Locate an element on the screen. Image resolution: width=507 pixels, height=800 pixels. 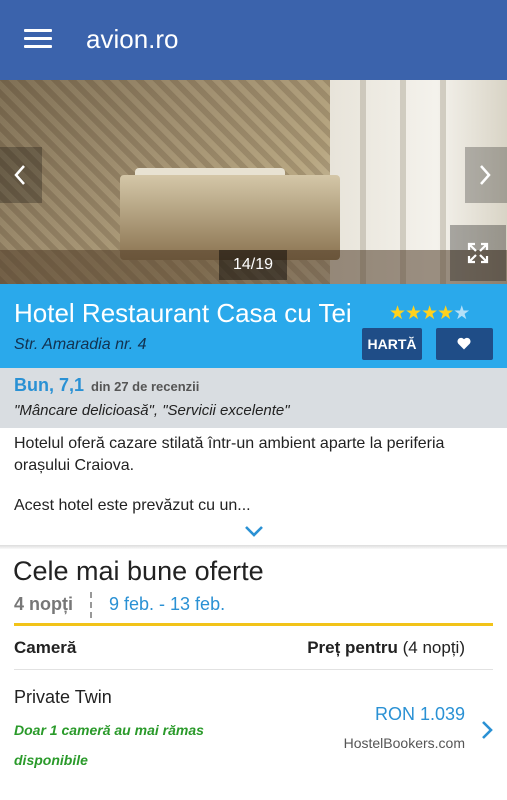
hotel-name: Hotel Restaurant Casa cu Tei is located at coordinates (183, 313).